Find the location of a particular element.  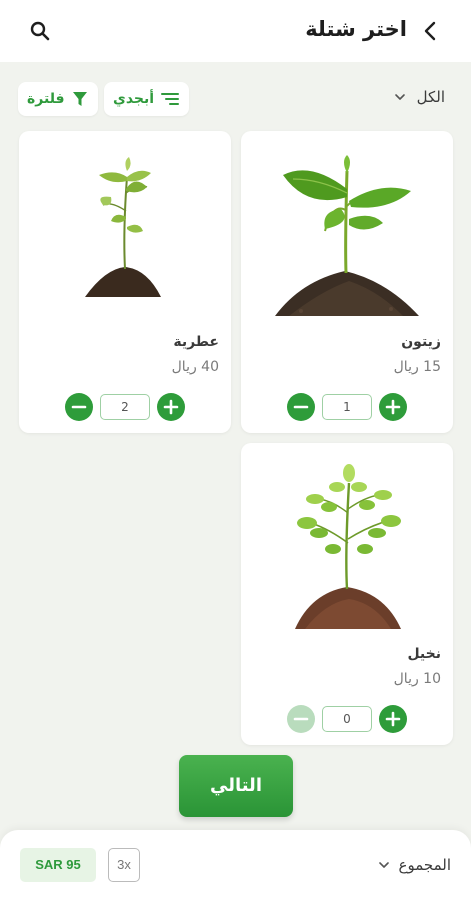

quantity-stepper: 0 is located at coordinates (347, 719).